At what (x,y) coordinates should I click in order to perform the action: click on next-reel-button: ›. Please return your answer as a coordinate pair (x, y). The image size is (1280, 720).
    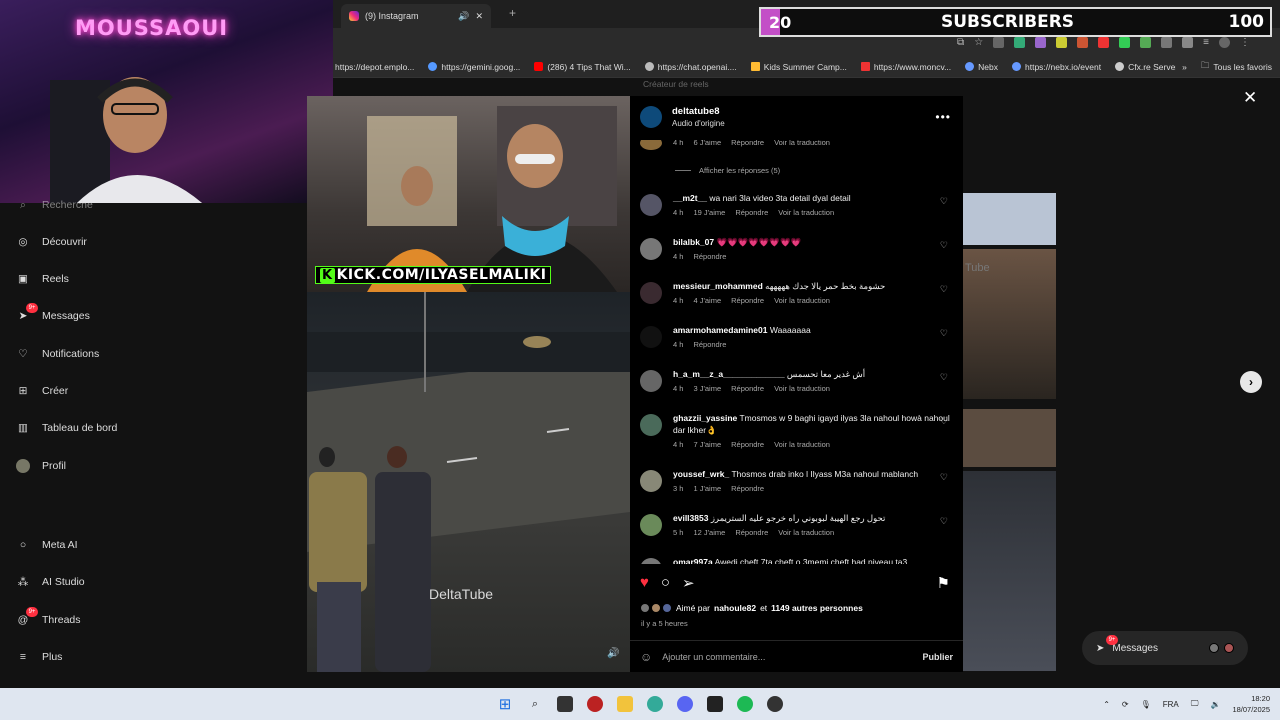
    Looking at the image, I should click on (1251, 382).